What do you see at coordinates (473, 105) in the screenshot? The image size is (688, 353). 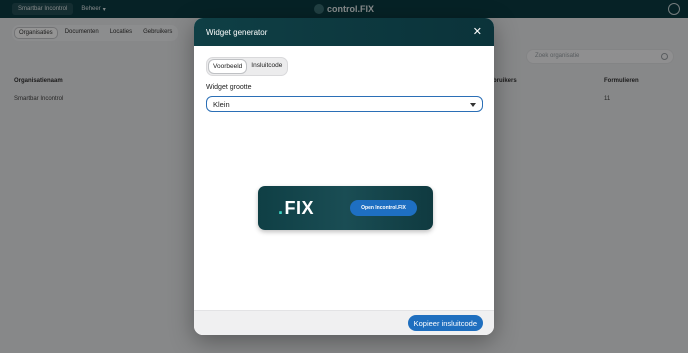 I see `caret-down-icon` at bounding box center [473, 105].